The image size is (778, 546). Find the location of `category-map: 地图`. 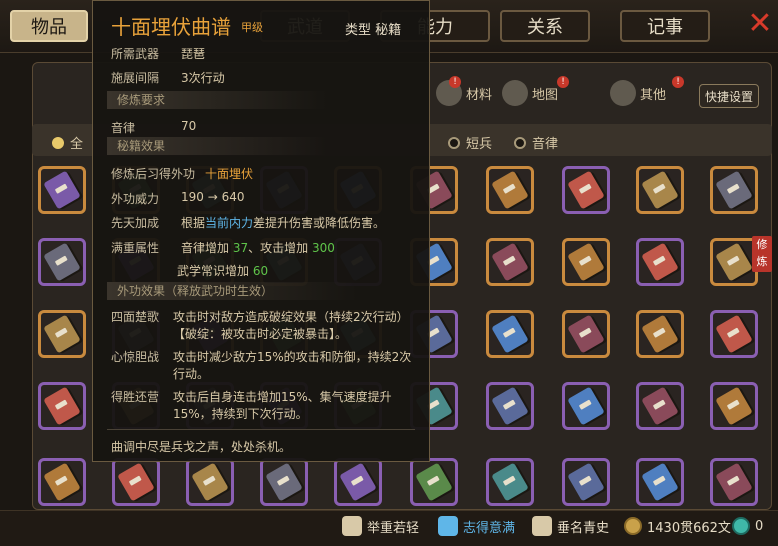

category-map: 地图 is located at coordinates (530, 93).